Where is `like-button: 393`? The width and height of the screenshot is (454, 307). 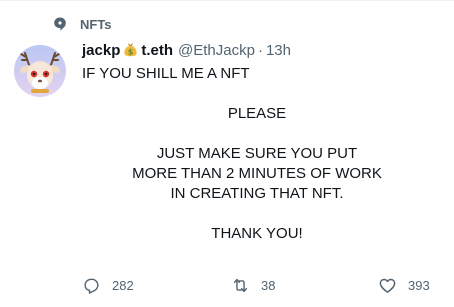 like-button: 393 is located at coordinates (404, 285).